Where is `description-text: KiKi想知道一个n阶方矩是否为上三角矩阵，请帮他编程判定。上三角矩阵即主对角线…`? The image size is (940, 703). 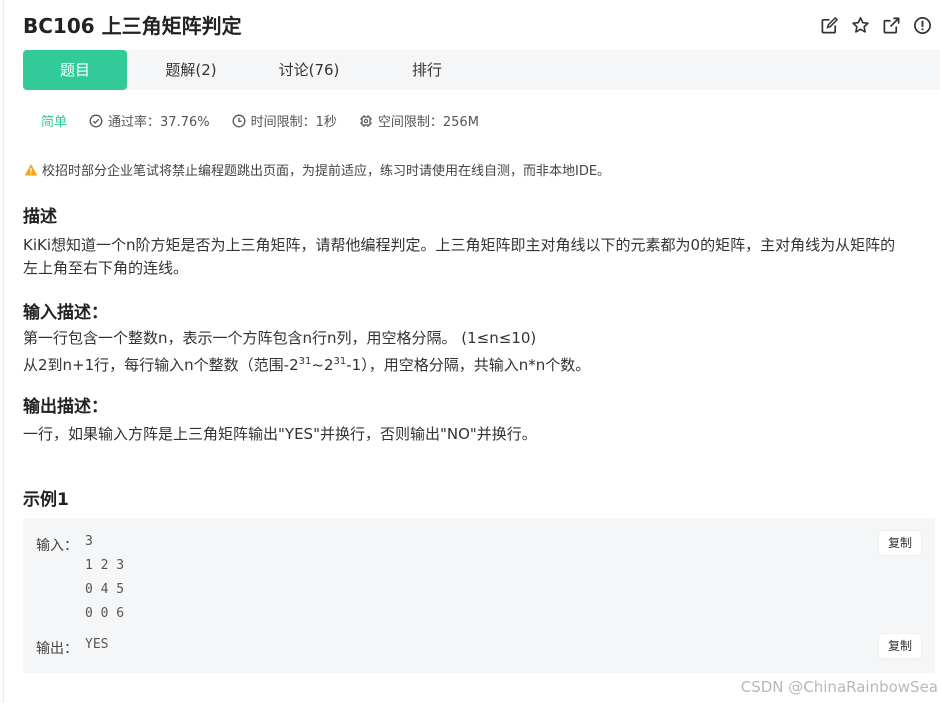 description-text: KiKi想知道一个n阶方矩是否为上三角矩阵，请帮他编程判定。上三角矩阵即主对角线… is located at coordinates (459, 256).